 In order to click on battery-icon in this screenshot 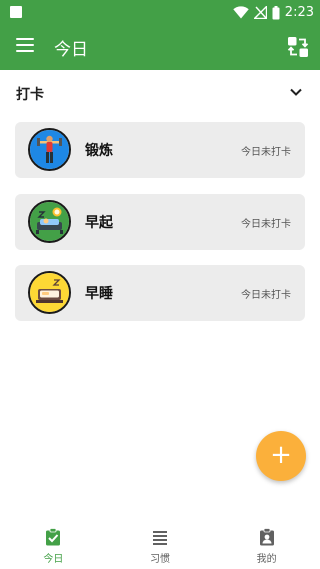, I will do `click(276, 12)`.